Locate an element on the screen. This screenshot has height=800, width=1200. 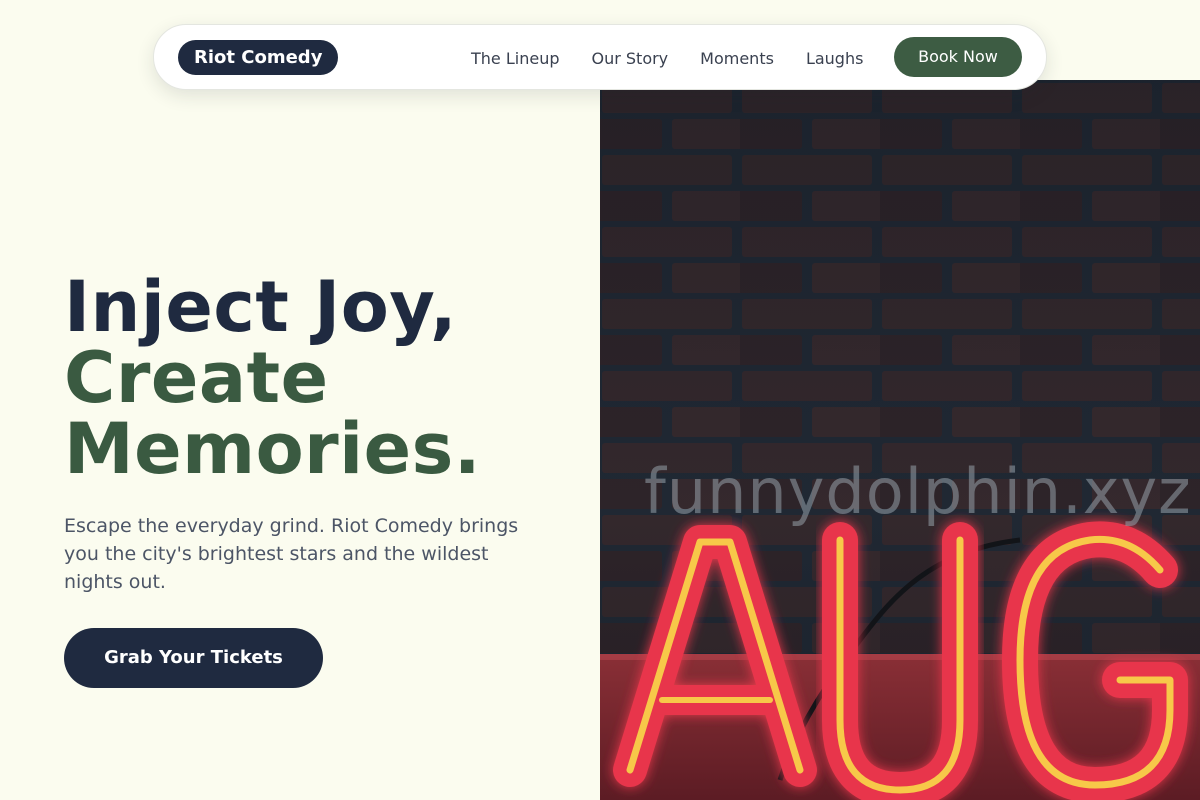
nav-link-the-lineup: The Lineup is located at coordinates (515, 58).